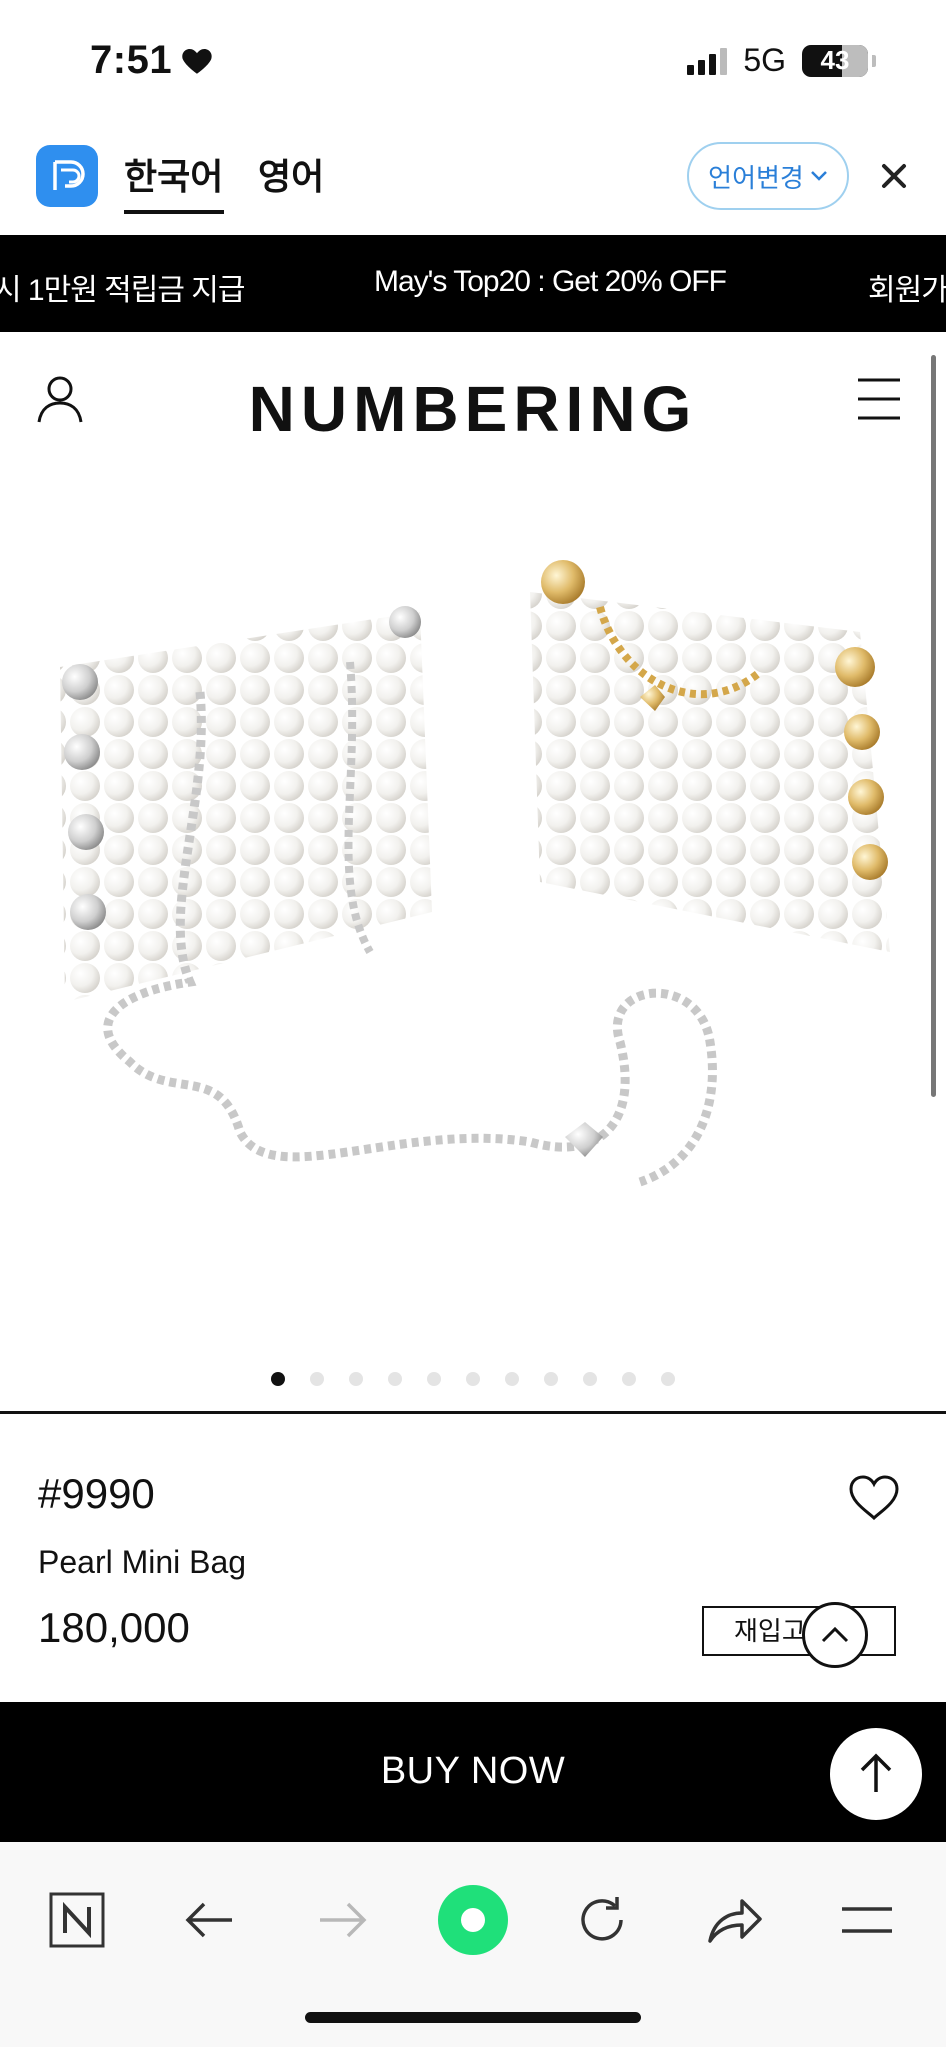 This screenshot has width=946, height=2047. I want to click on status-indicators: 5G 43, so click(781, 60).